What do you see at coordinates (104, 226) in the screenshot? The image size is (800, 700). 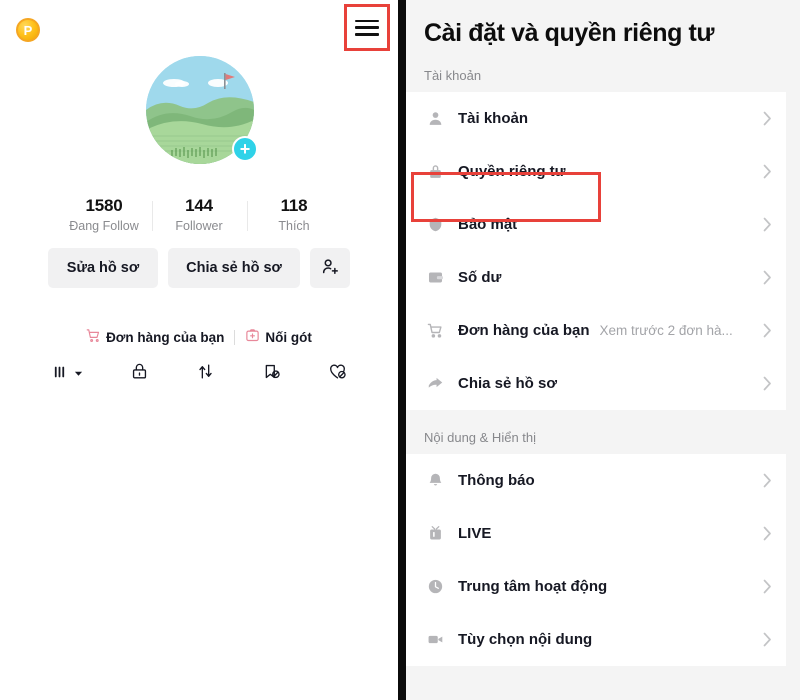 I see `stat-label: Đang Follow` at bounding box center [104, 226].